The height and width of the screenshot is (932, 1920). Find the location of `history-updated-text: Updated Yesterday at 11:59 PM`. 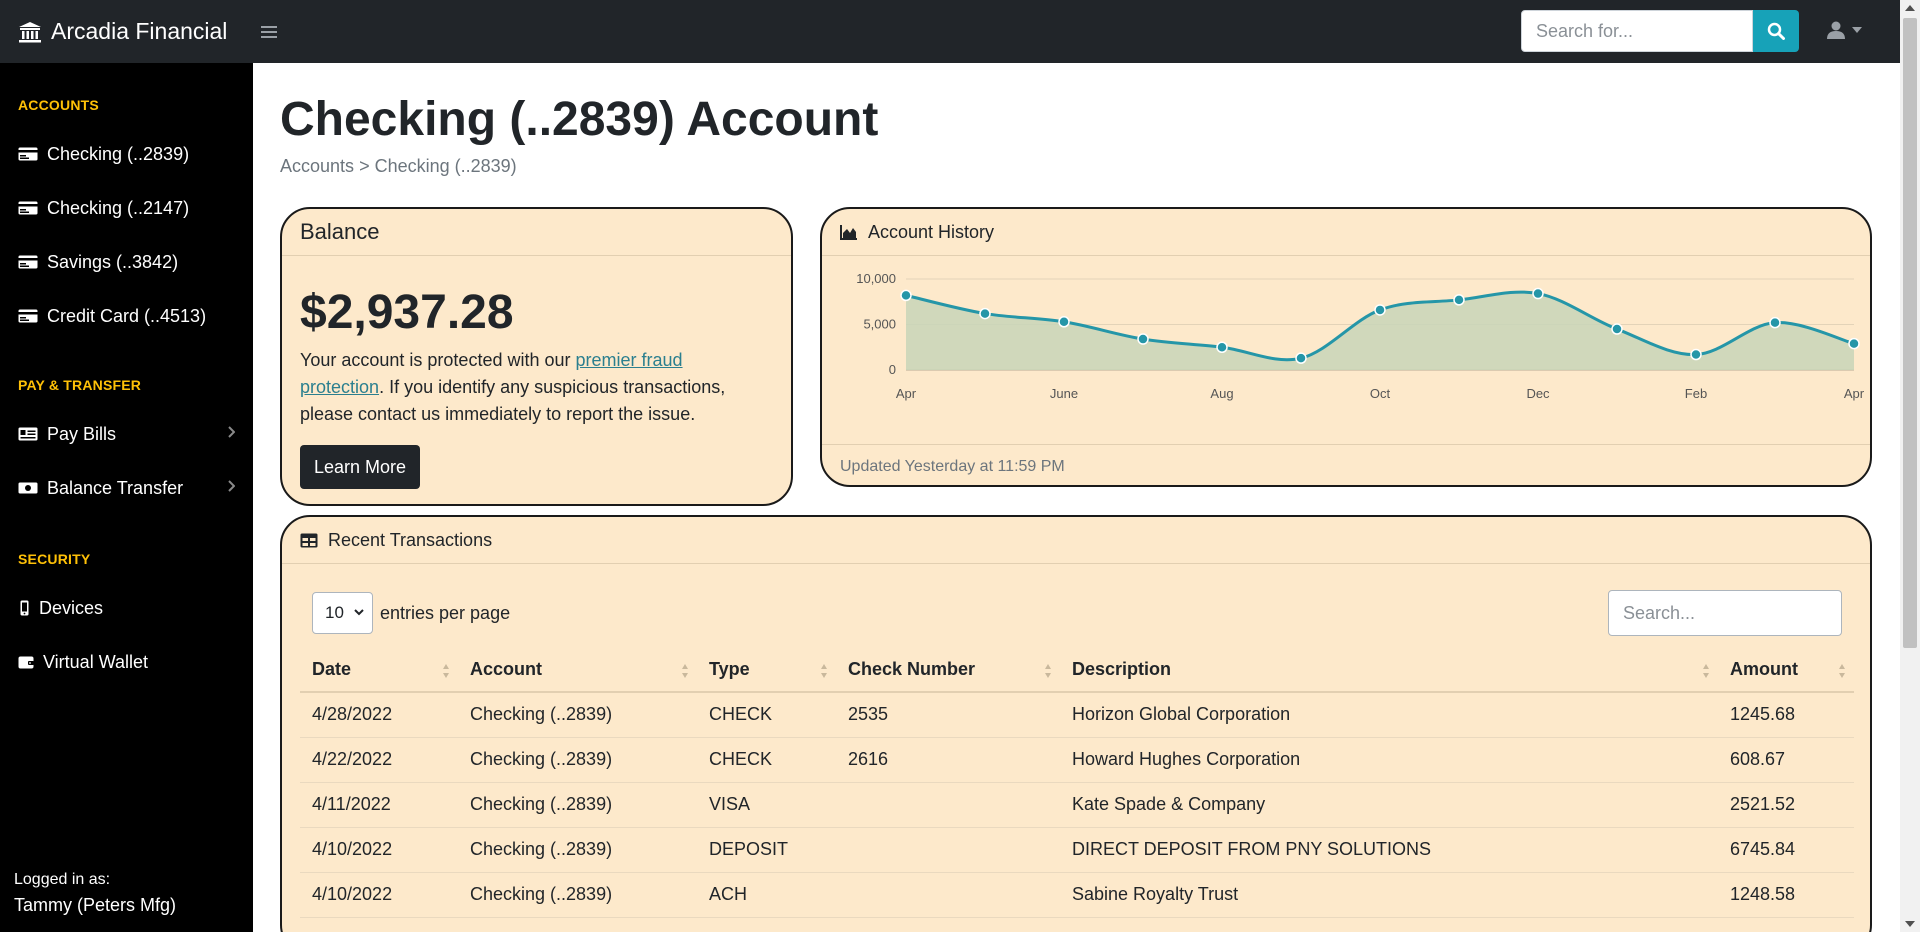

history-updated-text: Updated Yesterday at 11:59 PM is located at coordinates (1346, 464).